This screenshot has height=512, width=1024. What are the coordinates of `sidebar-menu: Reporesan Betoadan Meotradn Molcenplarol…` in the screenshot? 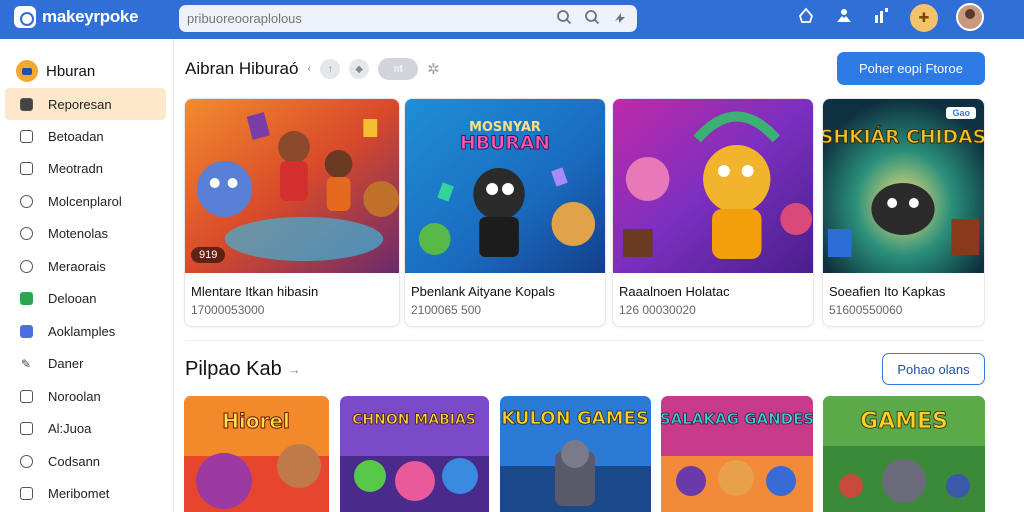 It's located at (86, 299).